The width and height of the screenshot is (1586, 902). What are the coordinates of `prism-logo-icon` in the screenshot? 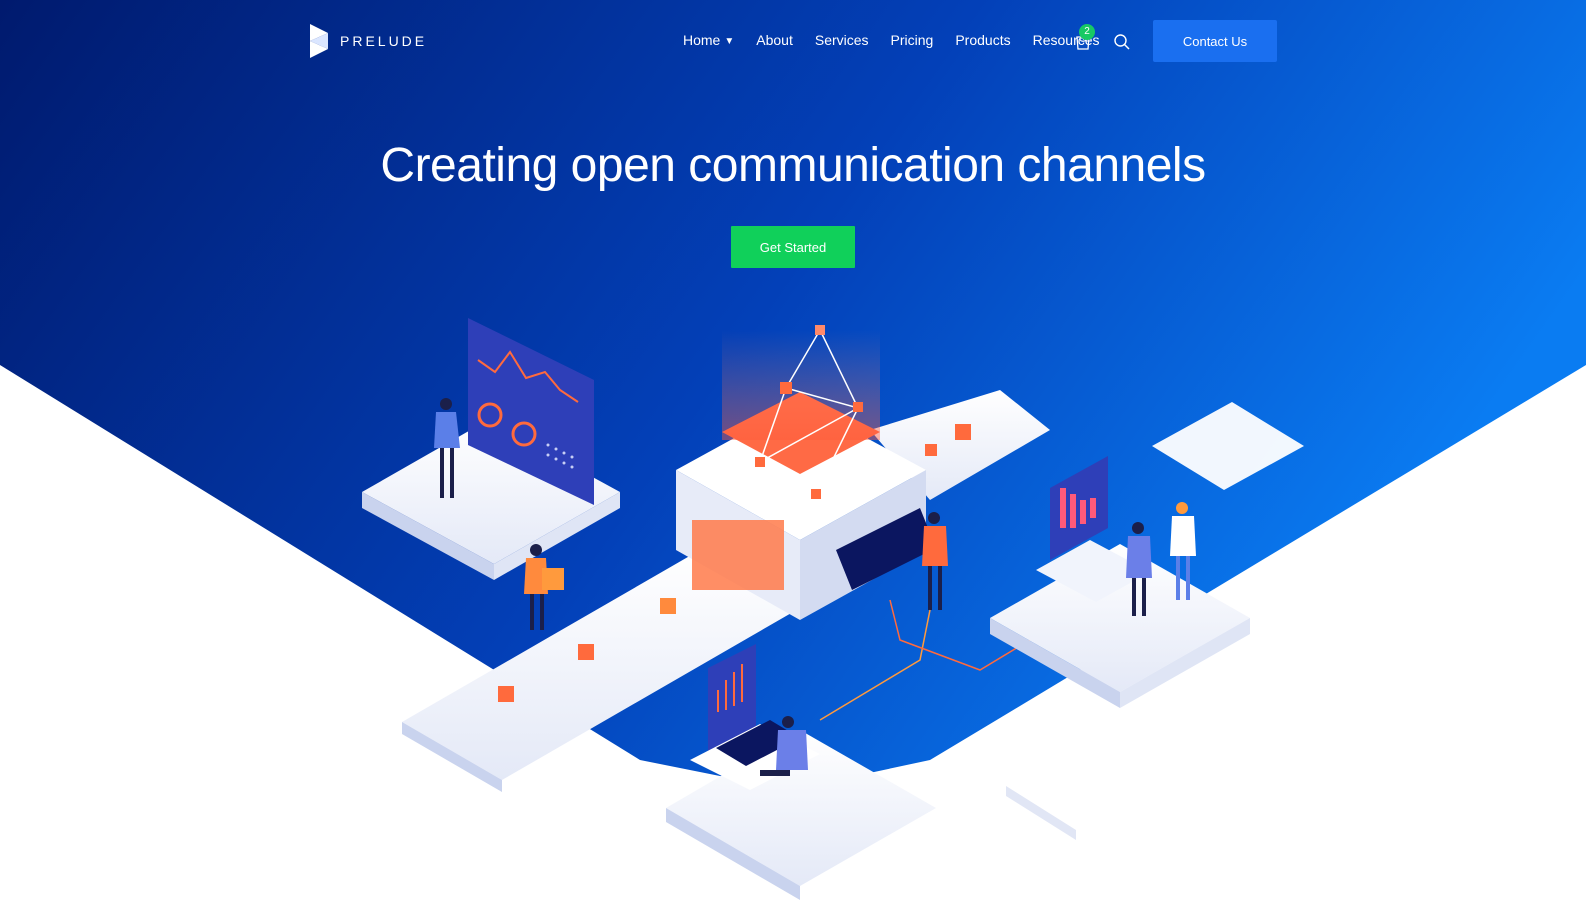 It's located at (319, 41).